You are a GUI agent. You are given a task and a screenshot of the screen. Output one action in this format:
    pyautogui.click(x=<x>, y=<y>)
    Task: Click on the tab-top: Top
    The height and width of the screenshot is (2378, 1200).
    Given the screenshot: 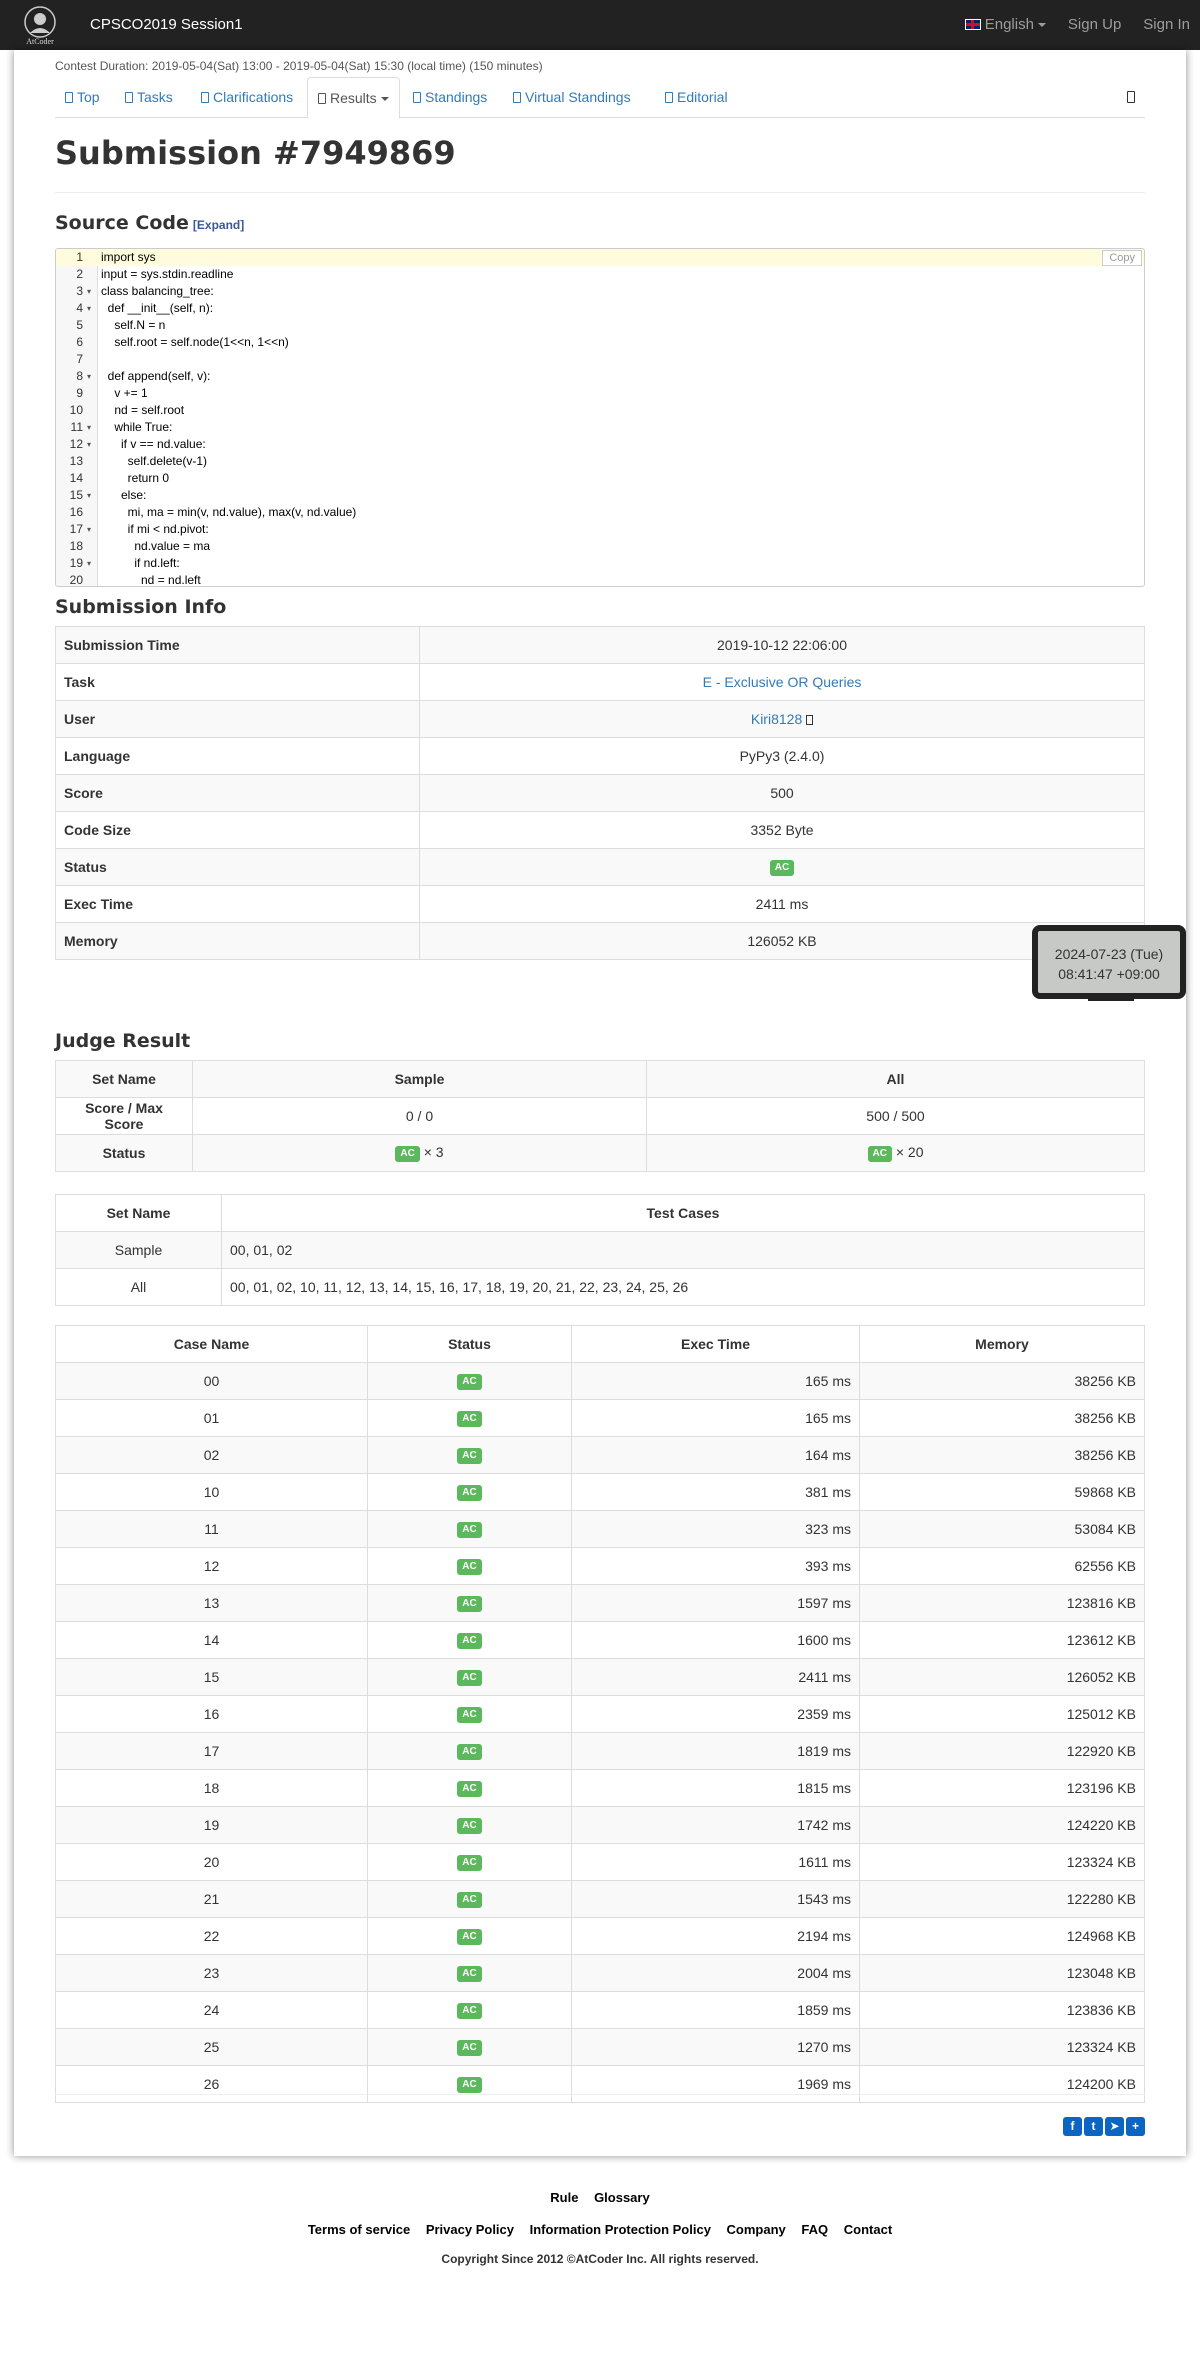 What is the action you would take?
    pyautogui.click(x=82, y=97)
    